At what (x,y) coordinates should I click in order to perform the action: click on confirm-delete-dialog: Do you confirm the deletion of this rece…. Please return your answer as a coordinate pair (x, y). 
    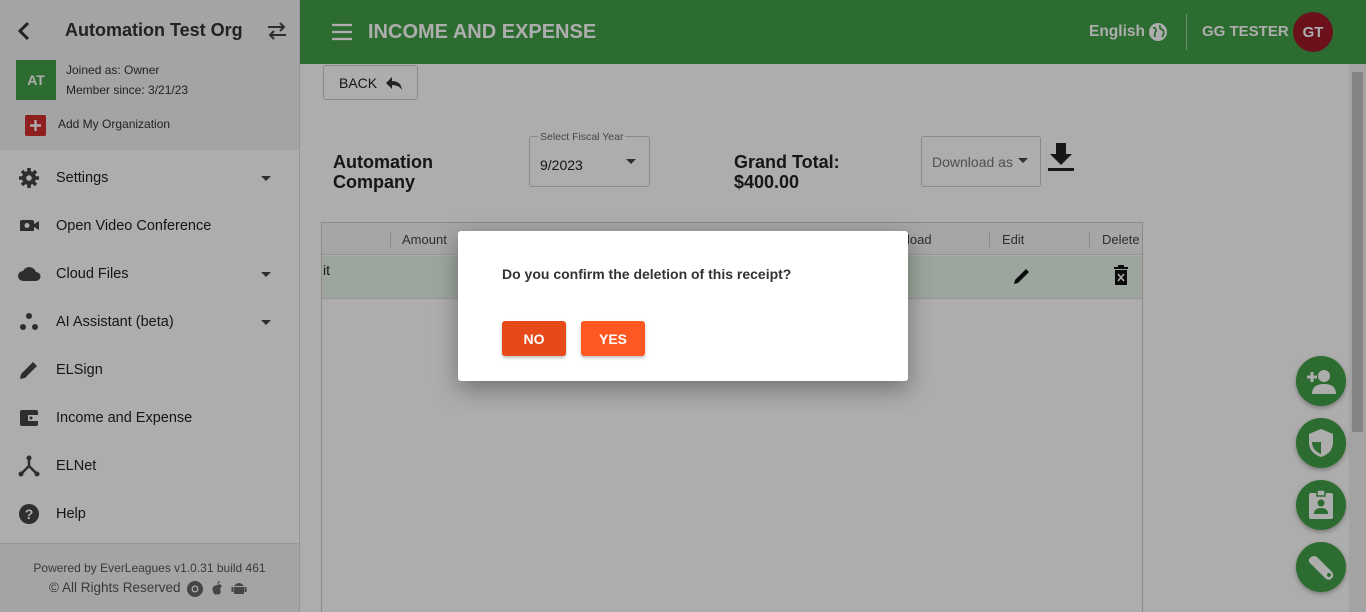
    Looking at the image, I should click on (683, 306).